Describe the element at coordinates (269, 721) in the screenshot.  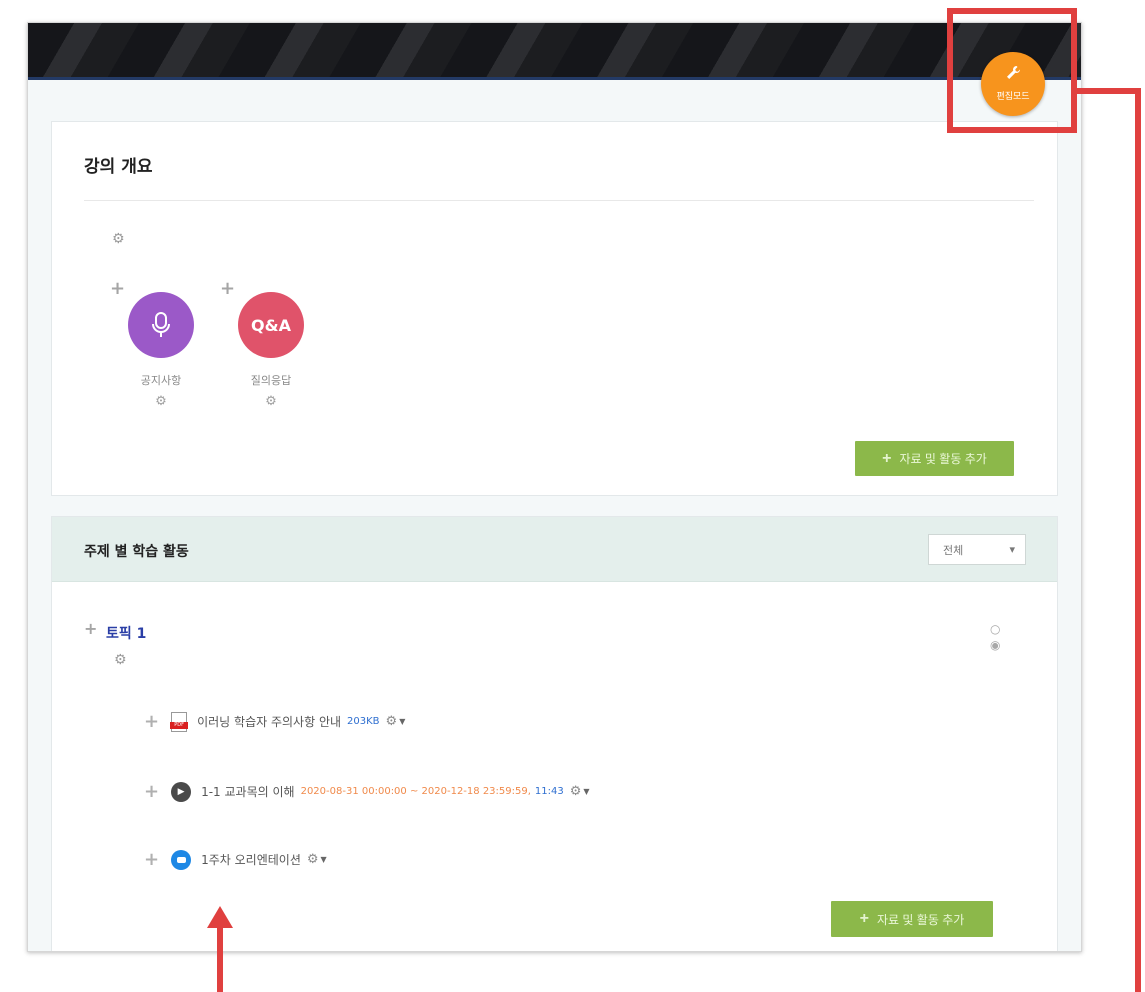
I see `item-name: 이러닝 학습자 주의사항 안내` at that location.